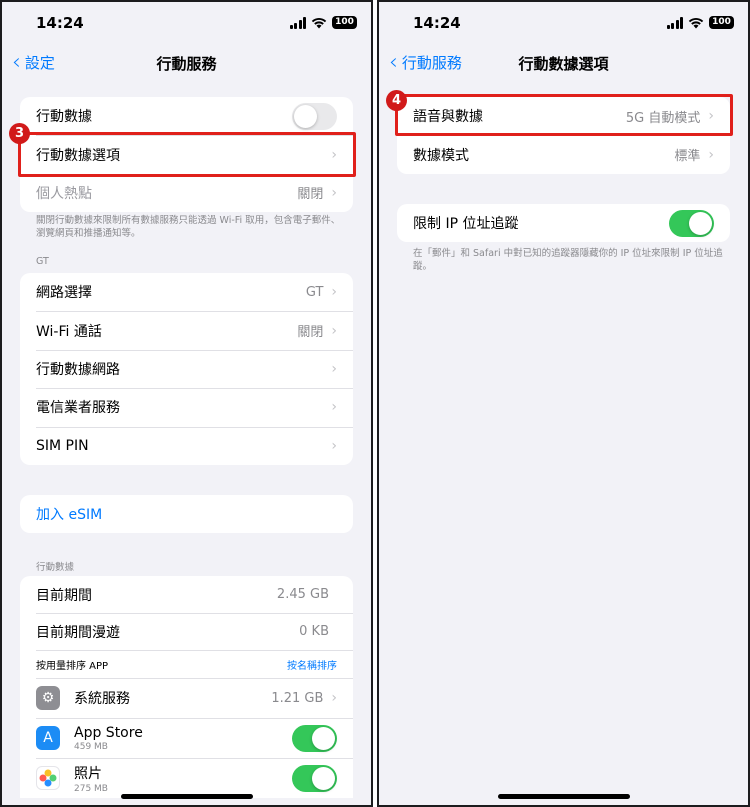  What do you see at coordinates (312, 664) in the screenshot?
I see `sort-by-name-link: 按名稱排序` at bounding box center [312, 664].